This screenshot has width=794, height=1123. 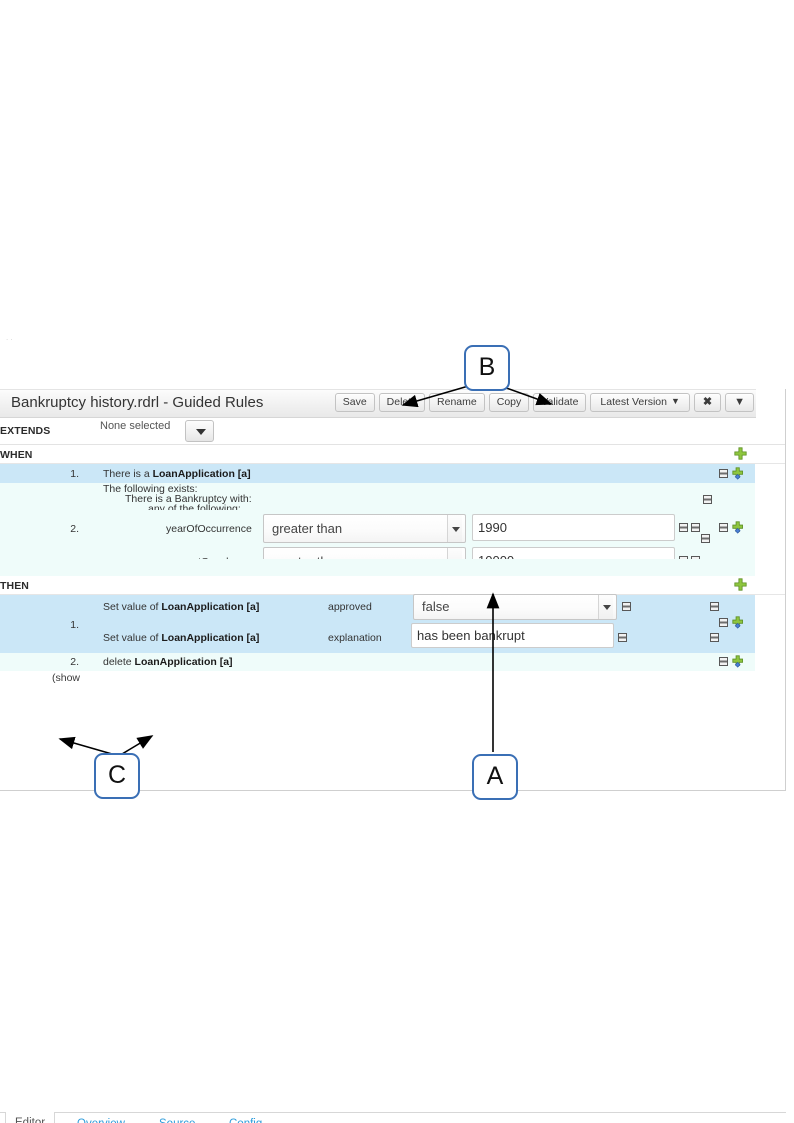 I want to click on artifact-dots: .., so click(x=10, y=337).